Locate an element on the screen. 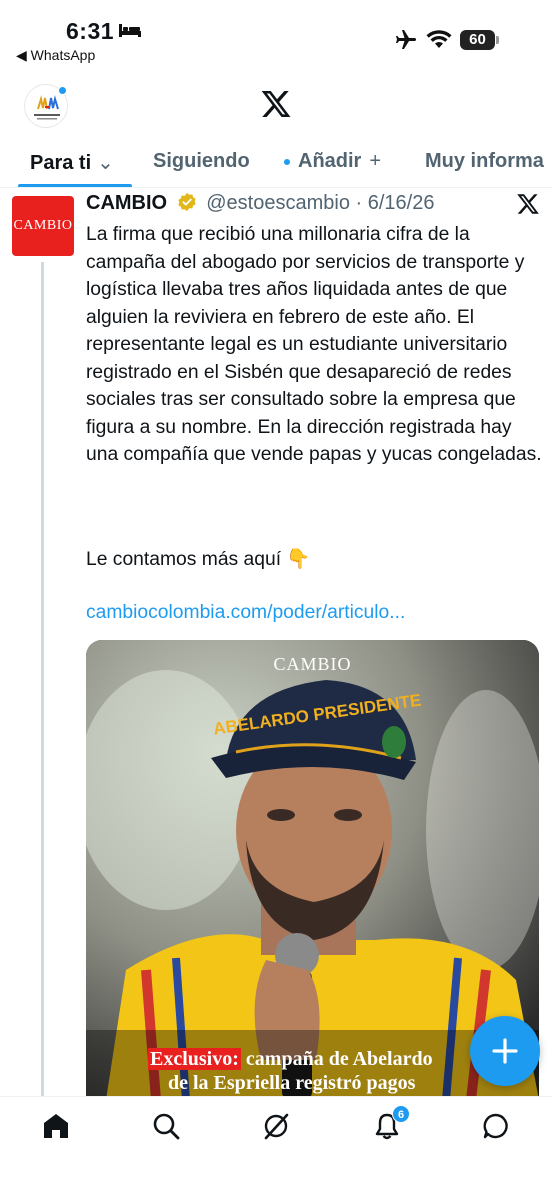 Image resolution: width=552 pixels, height=1200 pixels. status-time: 6:31 is located at coordinates (90, 31).